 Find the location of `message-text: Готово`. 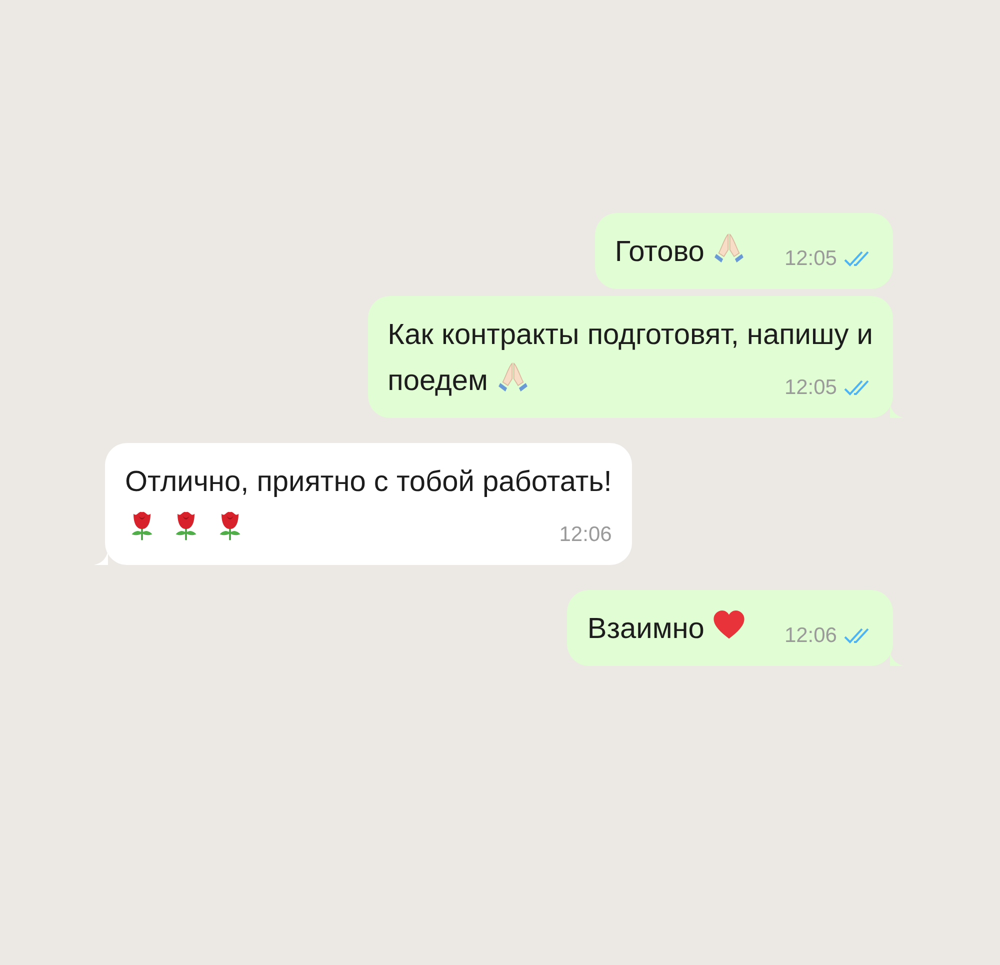

message-text: Готово is located at coordinates (659, 252).